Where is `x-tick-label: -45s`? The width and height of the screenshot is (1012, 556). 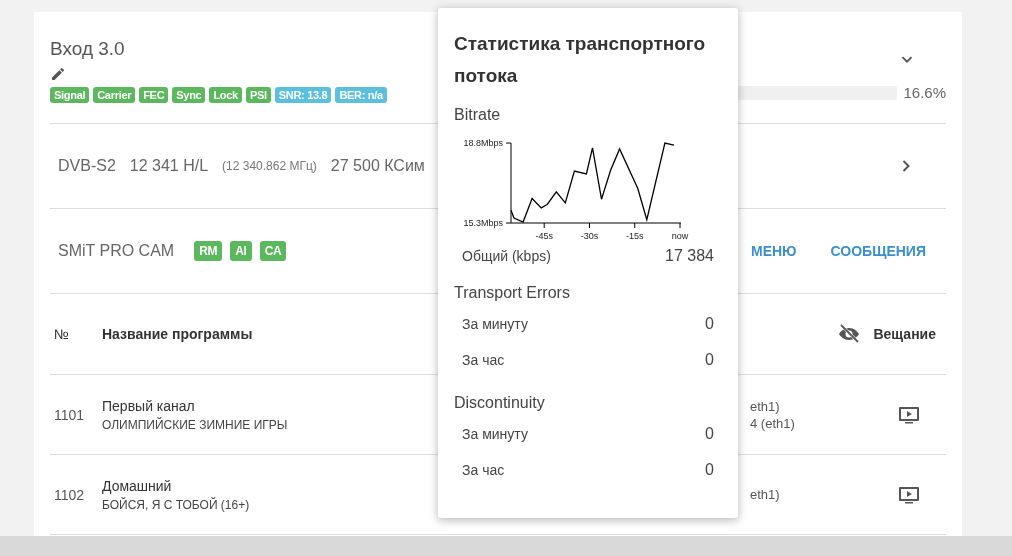
x-tick-label: -45s is located at coordinates (544, 236).